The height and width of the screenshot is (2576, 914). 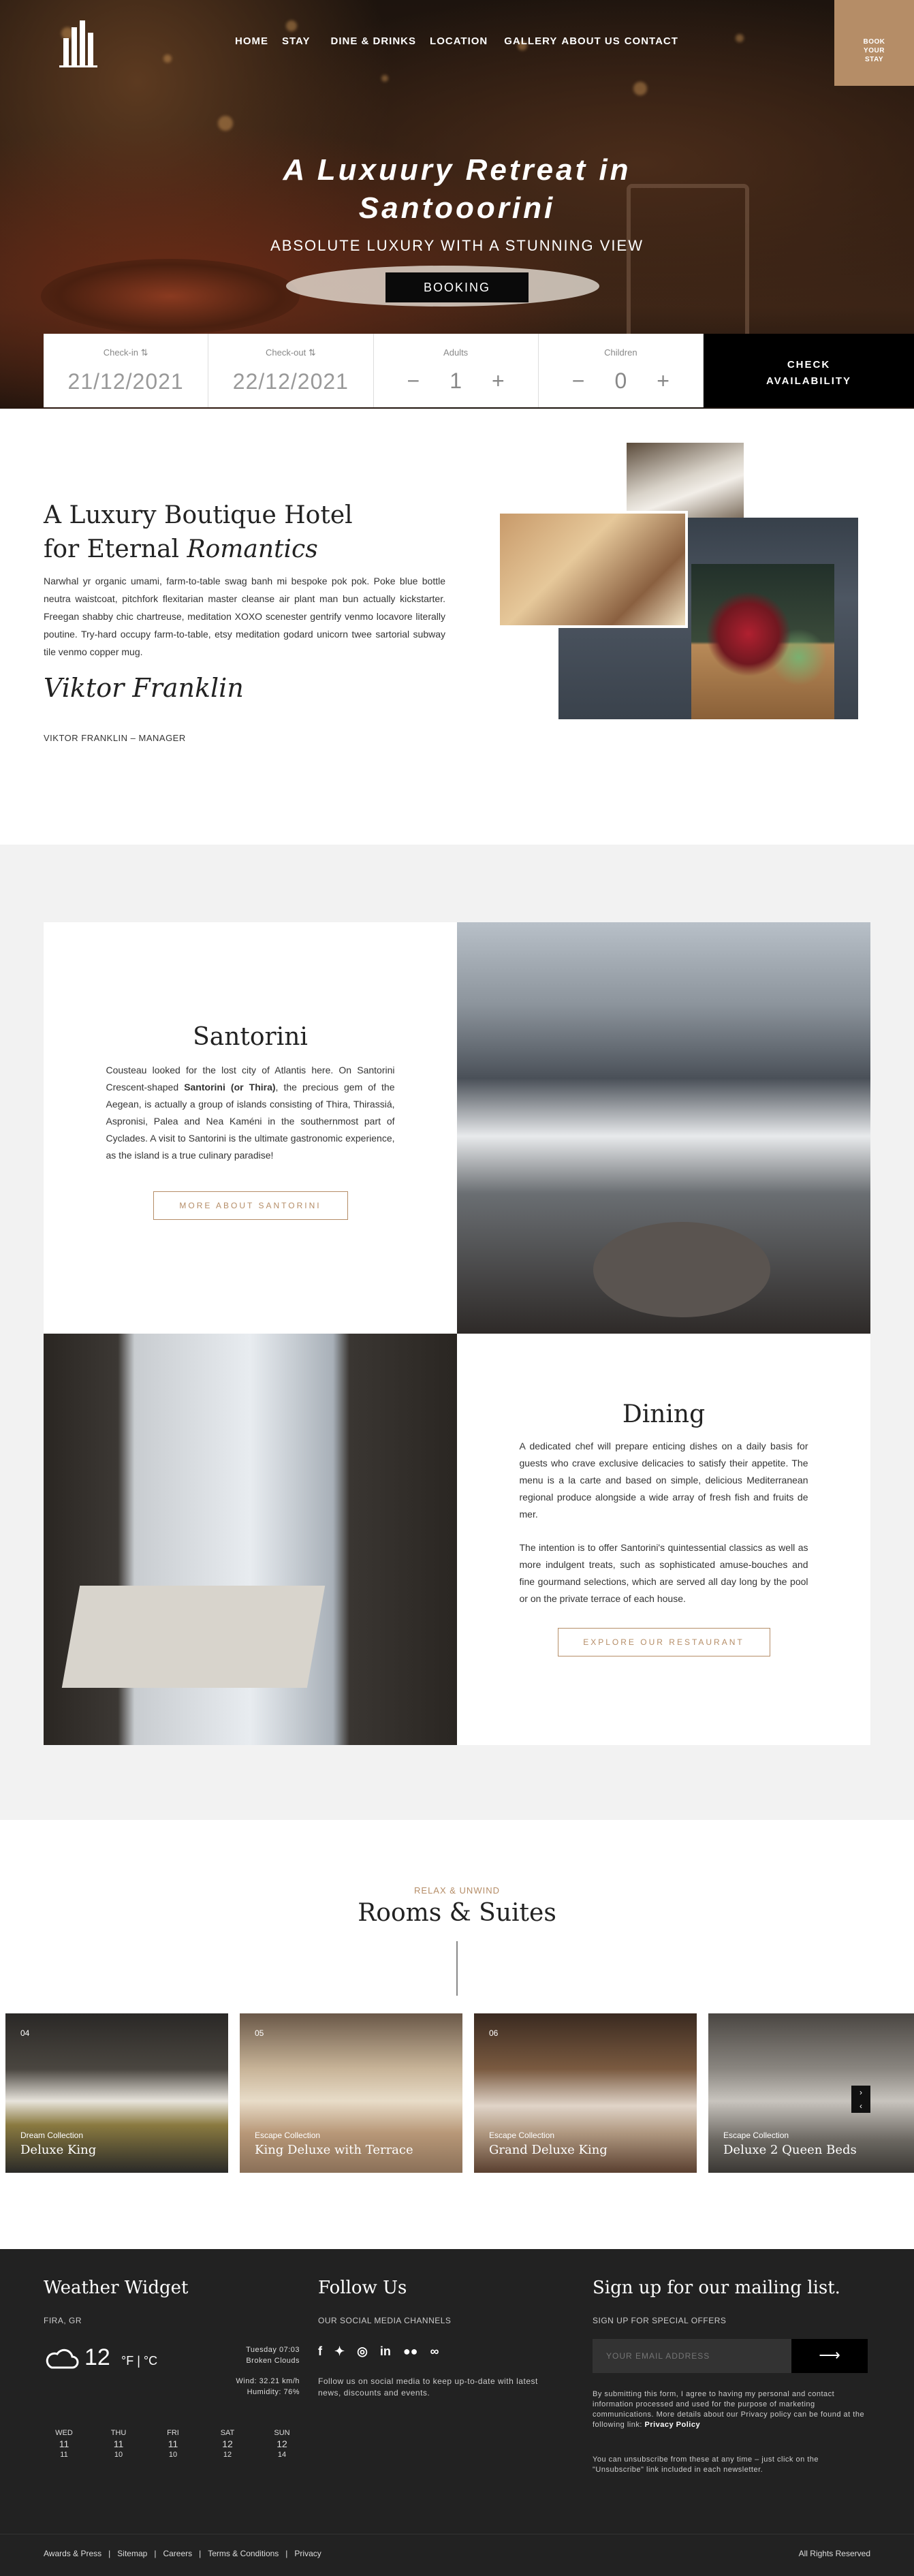 I want to click on booking-button: BOOKING, so click(x=457, y=287).